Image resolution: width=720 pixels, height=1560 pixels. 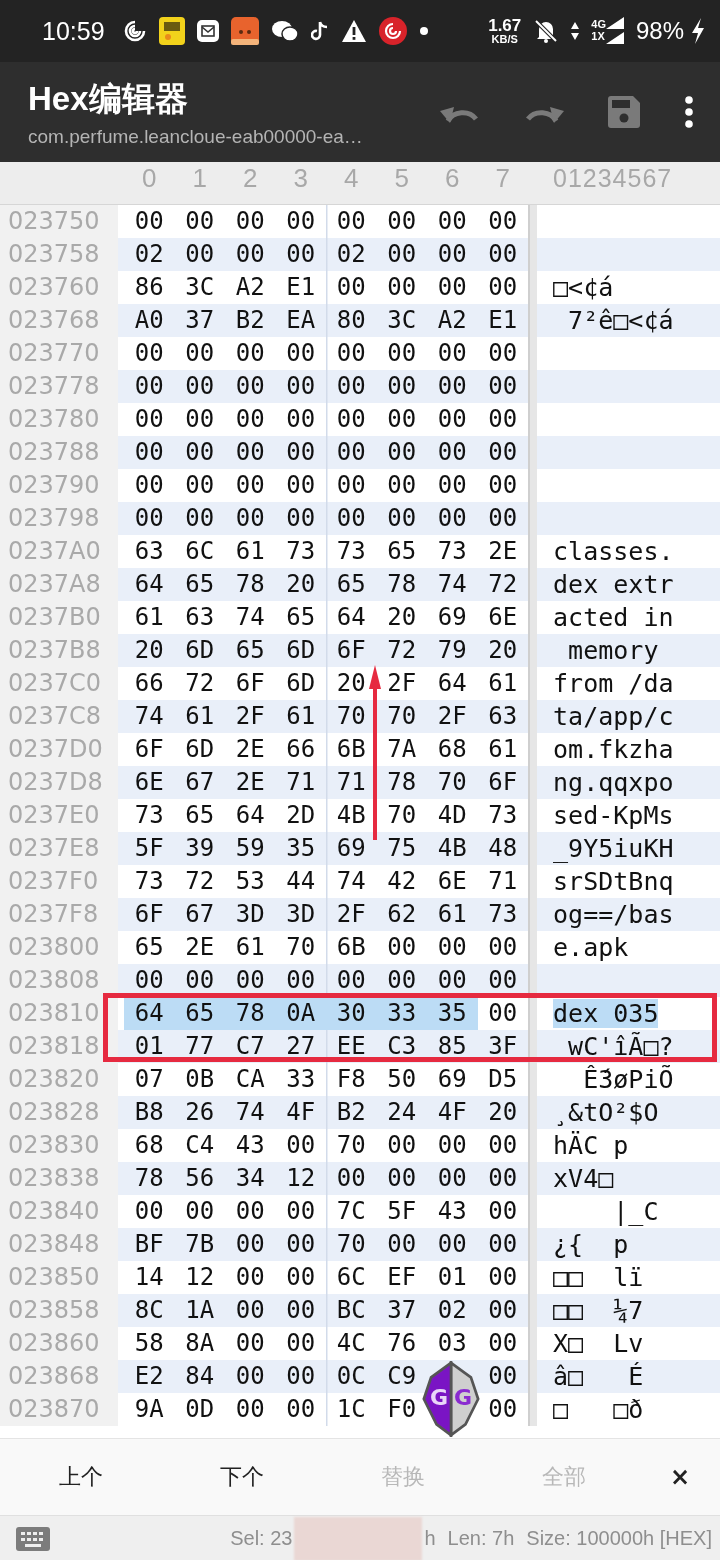 I want to click on hex-byte-cell: 62, so click(x=402, y=914).